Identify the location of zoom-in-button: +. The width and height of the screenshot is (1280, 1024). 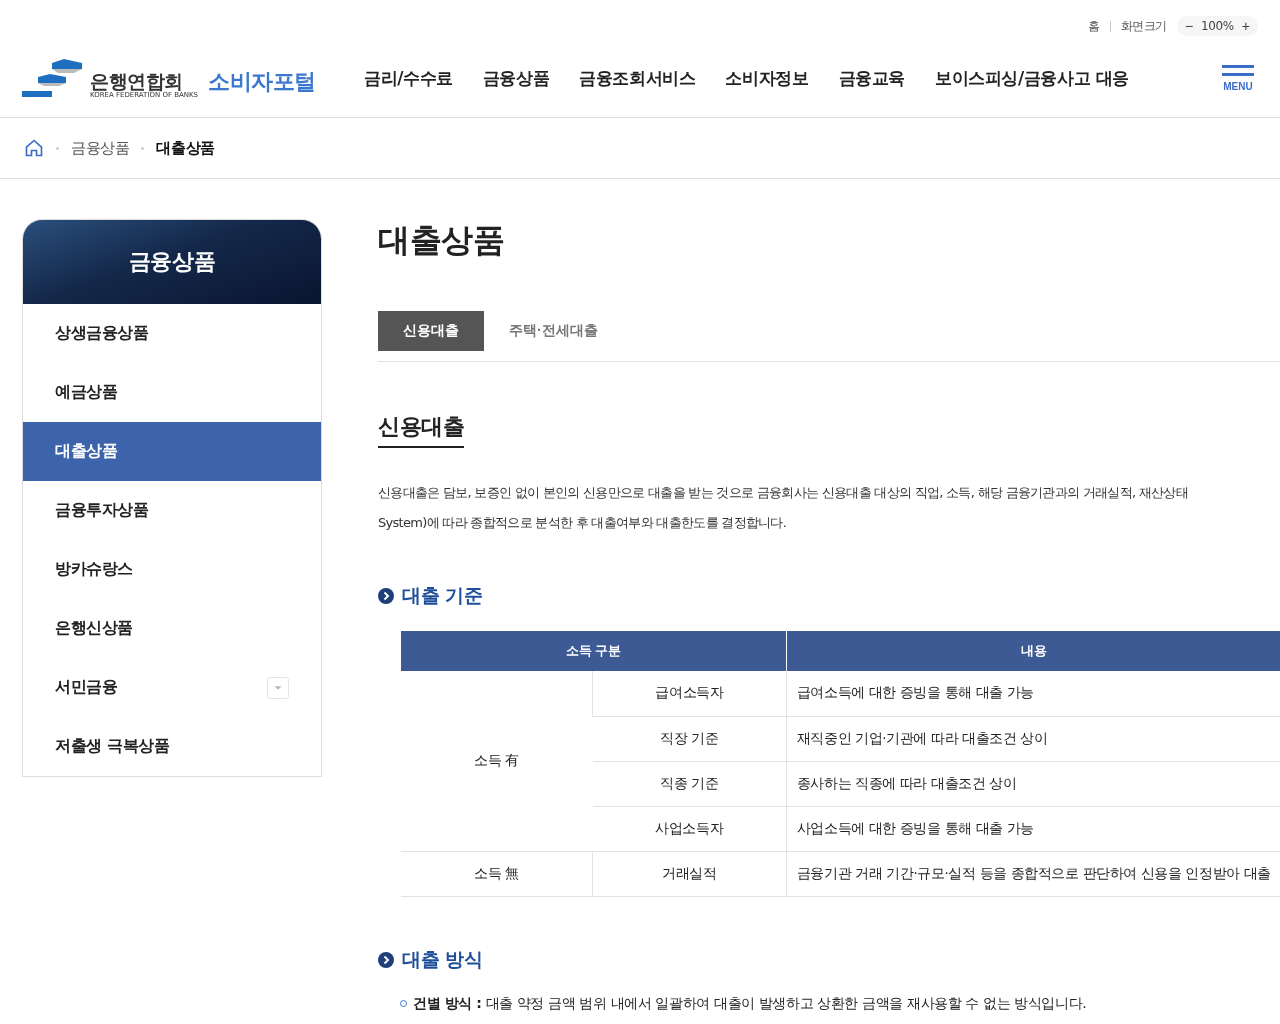
(1245, 26).